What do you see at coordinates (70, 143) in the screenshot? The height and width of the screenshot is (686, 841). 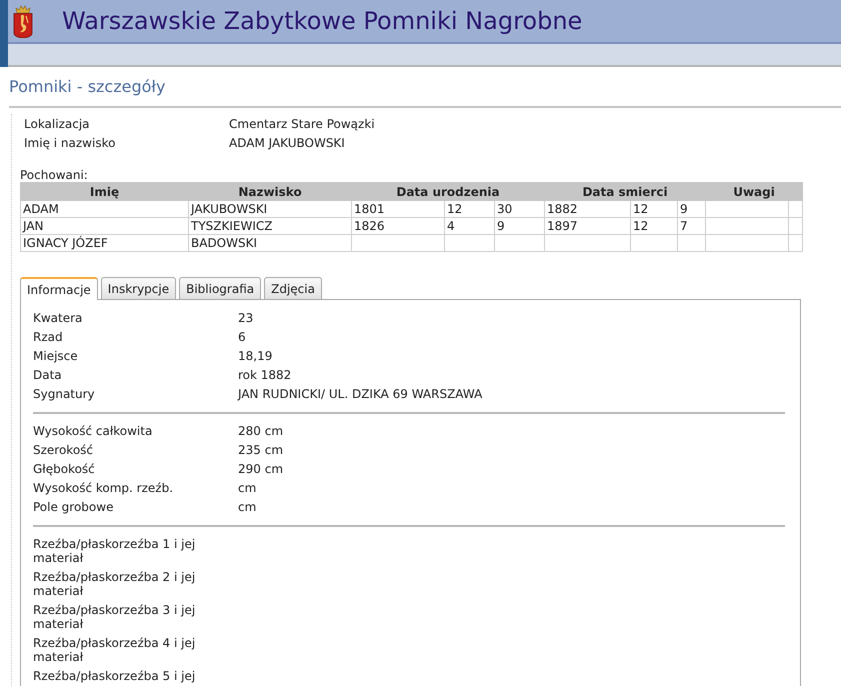 I see `field-label: Imię i nazwisko` at bounding box center [70, 143].